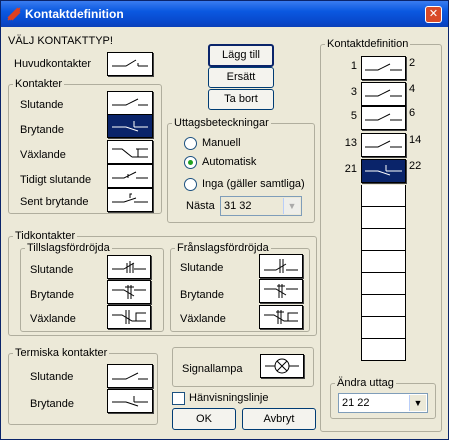  Describe the element at coordinates (223, 248) in the screenshot. I see `franslag-legend: Frånslagsfördröjda` at that location.